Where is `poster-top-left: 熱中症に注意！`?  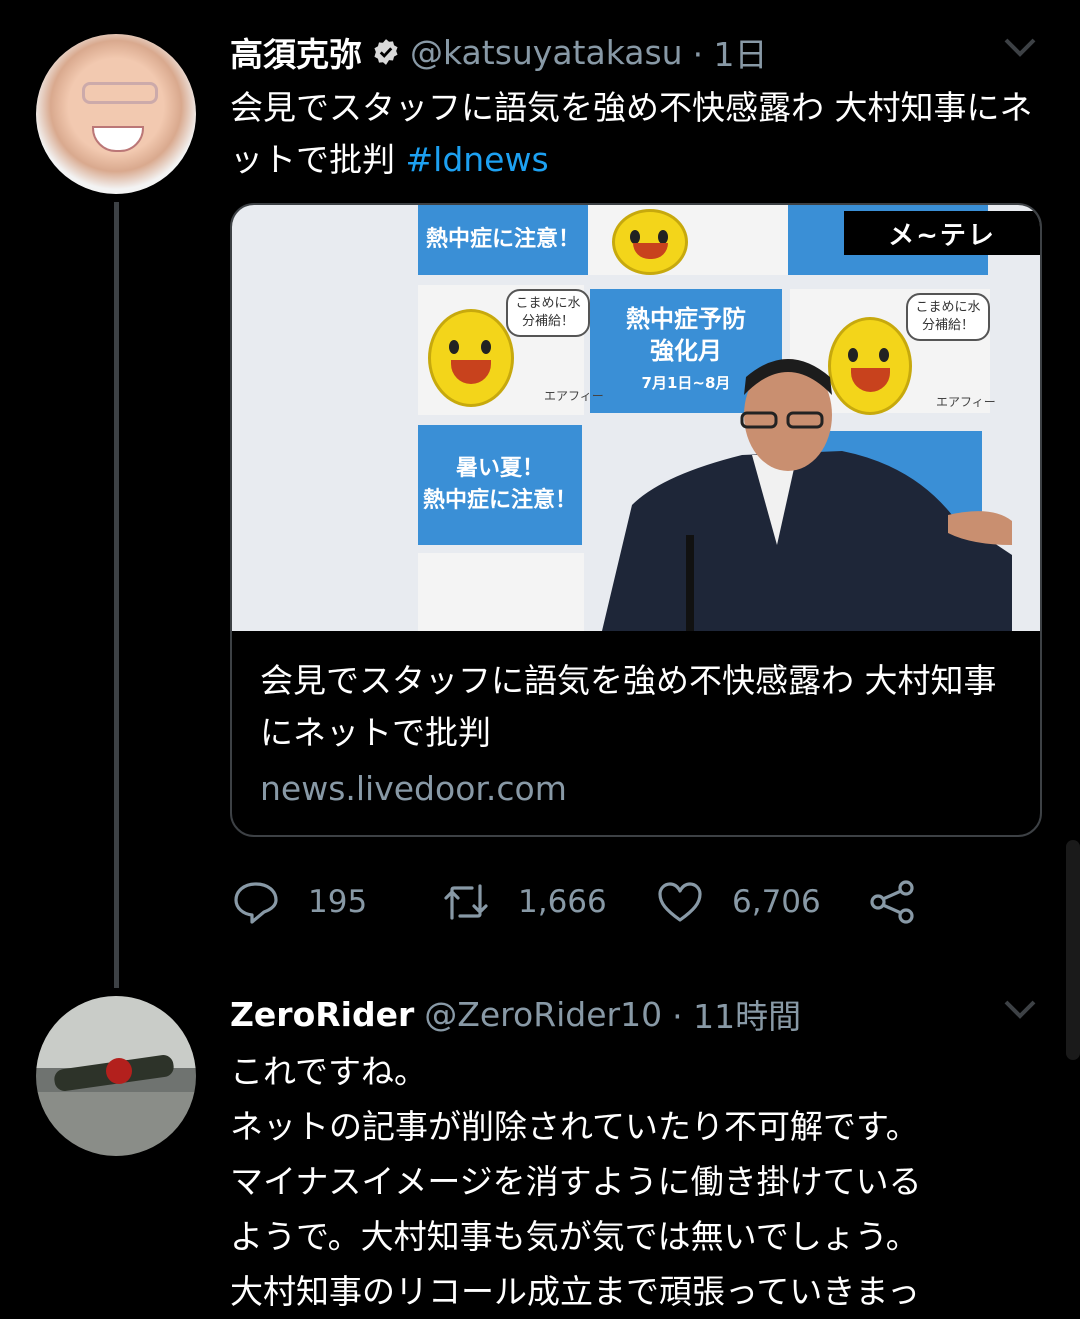
poster-top-left: 熱中症に注意！ is located at coordinates (503, 240).